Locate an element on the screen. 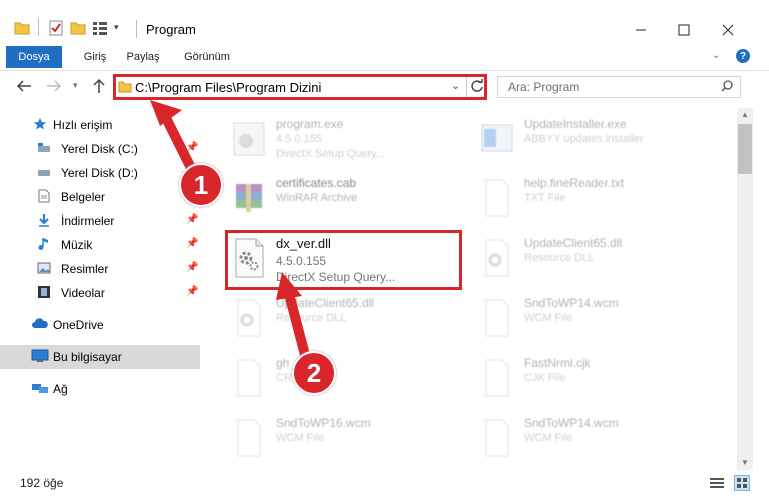 The height and width of the screenshot is (503, 769). scroll-down-icon: ▼ is located at coordinates (745, 462).